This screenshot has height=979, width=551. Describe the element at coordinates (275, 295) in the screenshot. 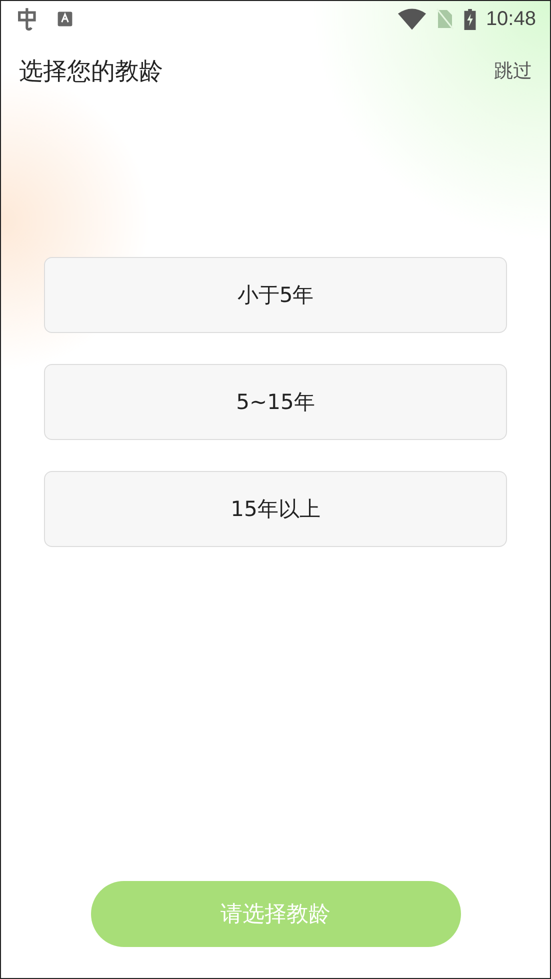

I see `option-button: 小于5年` at that location.